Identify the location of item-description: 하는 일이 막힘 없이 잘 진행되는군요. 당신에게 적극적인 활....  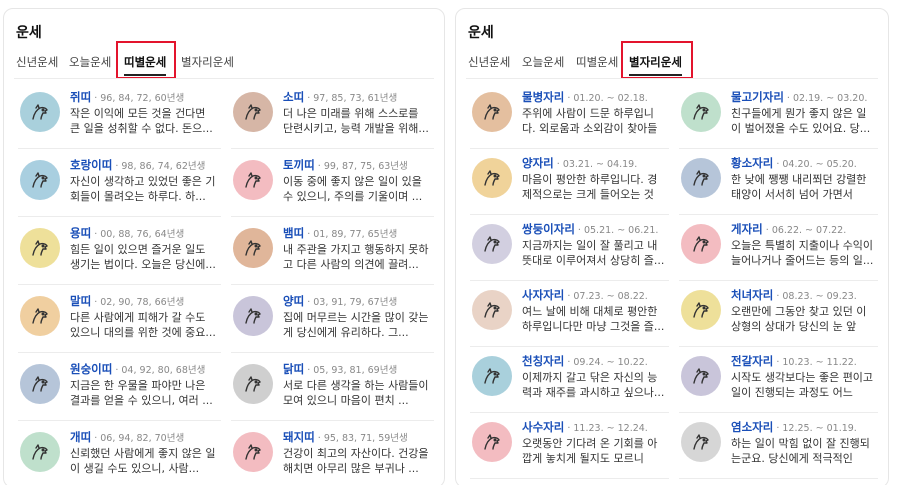
(800, 451).